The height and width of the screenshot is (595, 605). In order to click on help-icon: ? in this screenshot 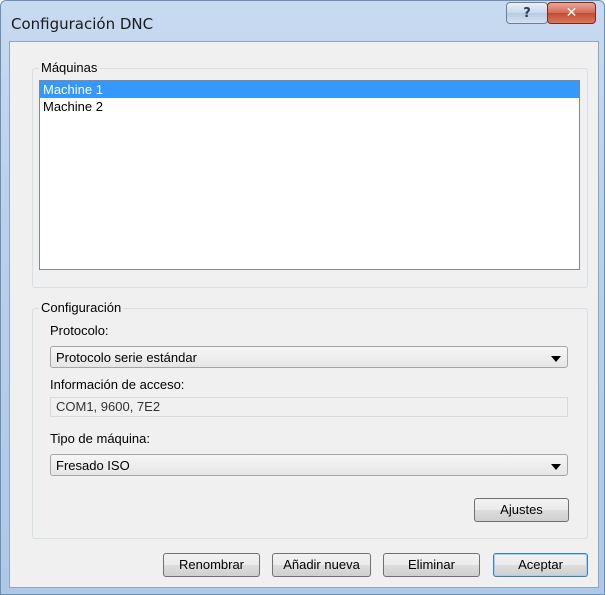, I will do `click(527, 13)`.